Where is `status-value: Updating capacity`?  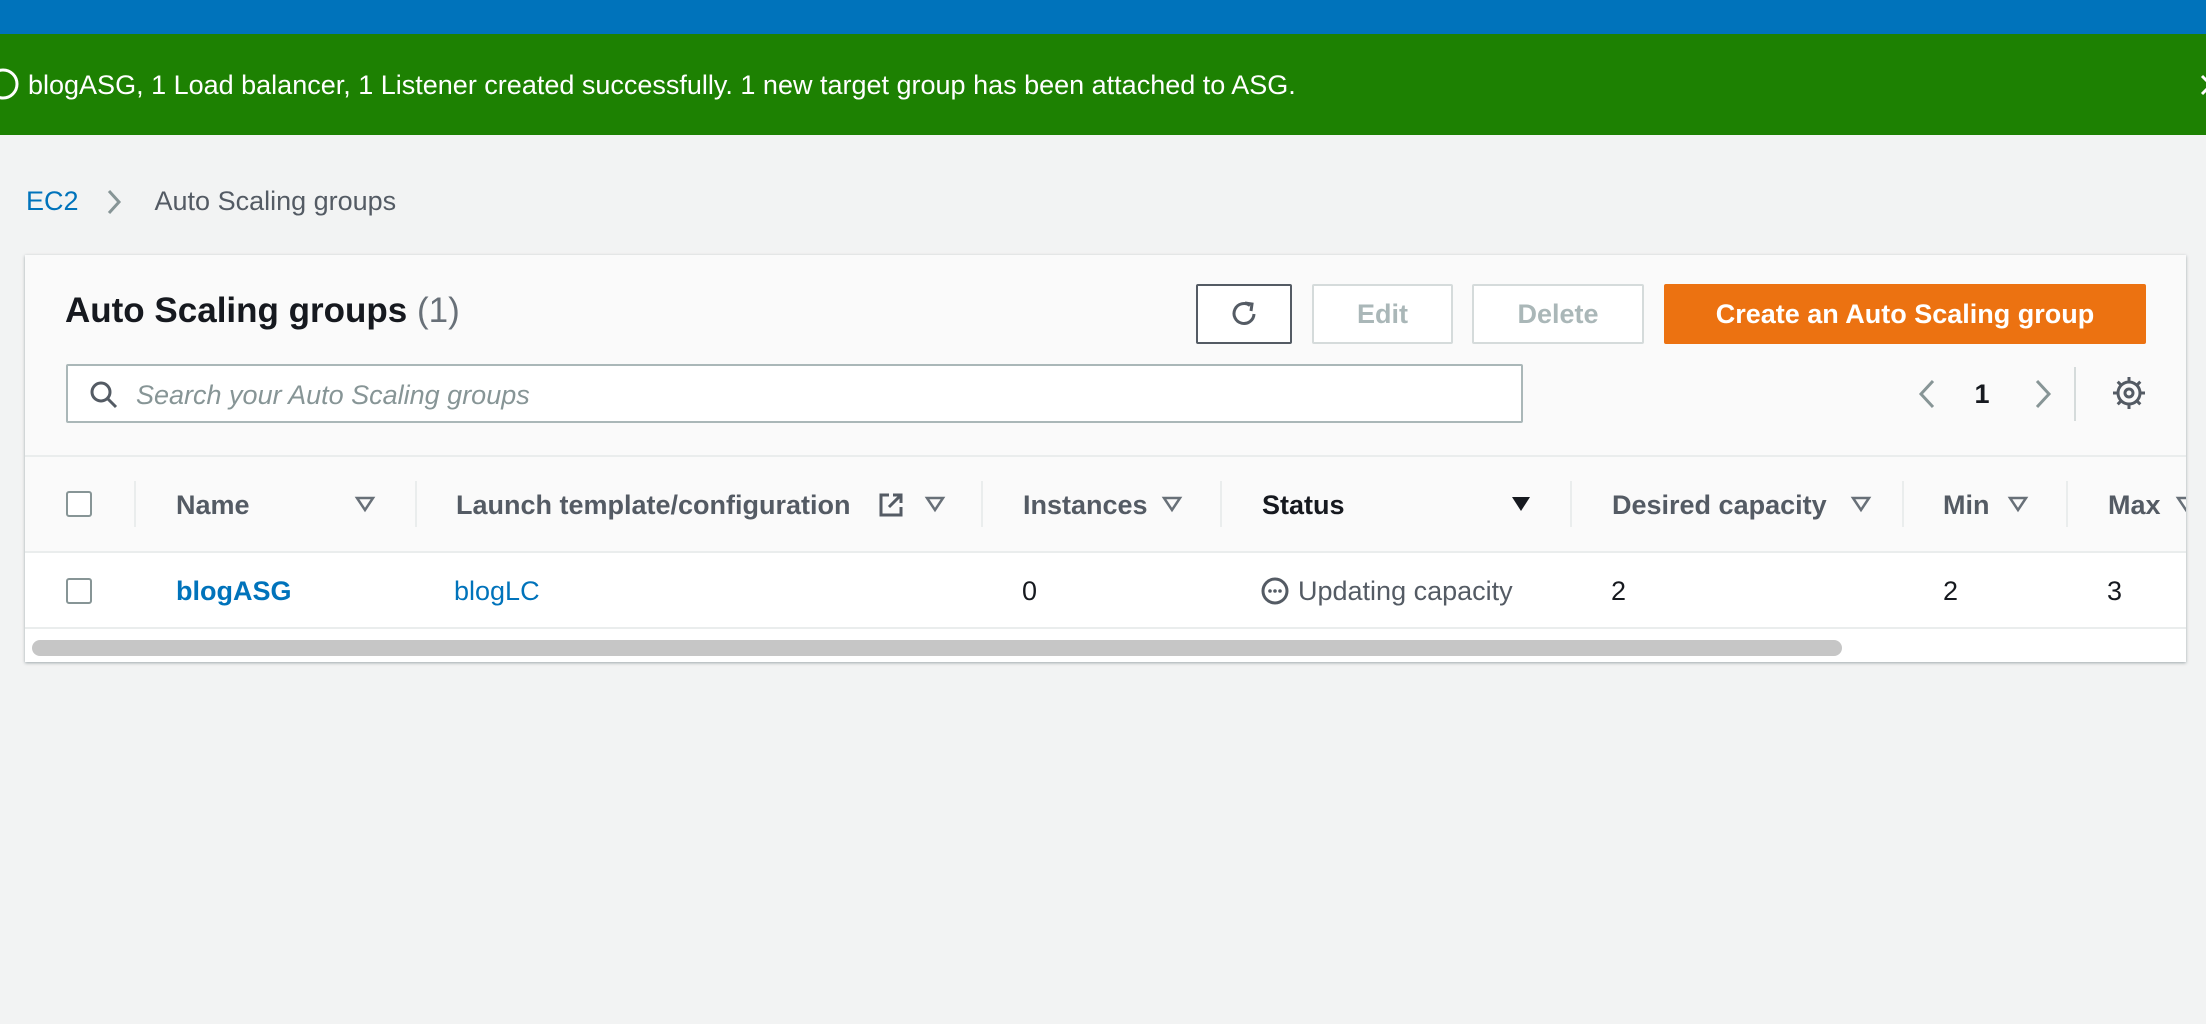 status-value: Updating capacity is located at coordinates (1386, 591).